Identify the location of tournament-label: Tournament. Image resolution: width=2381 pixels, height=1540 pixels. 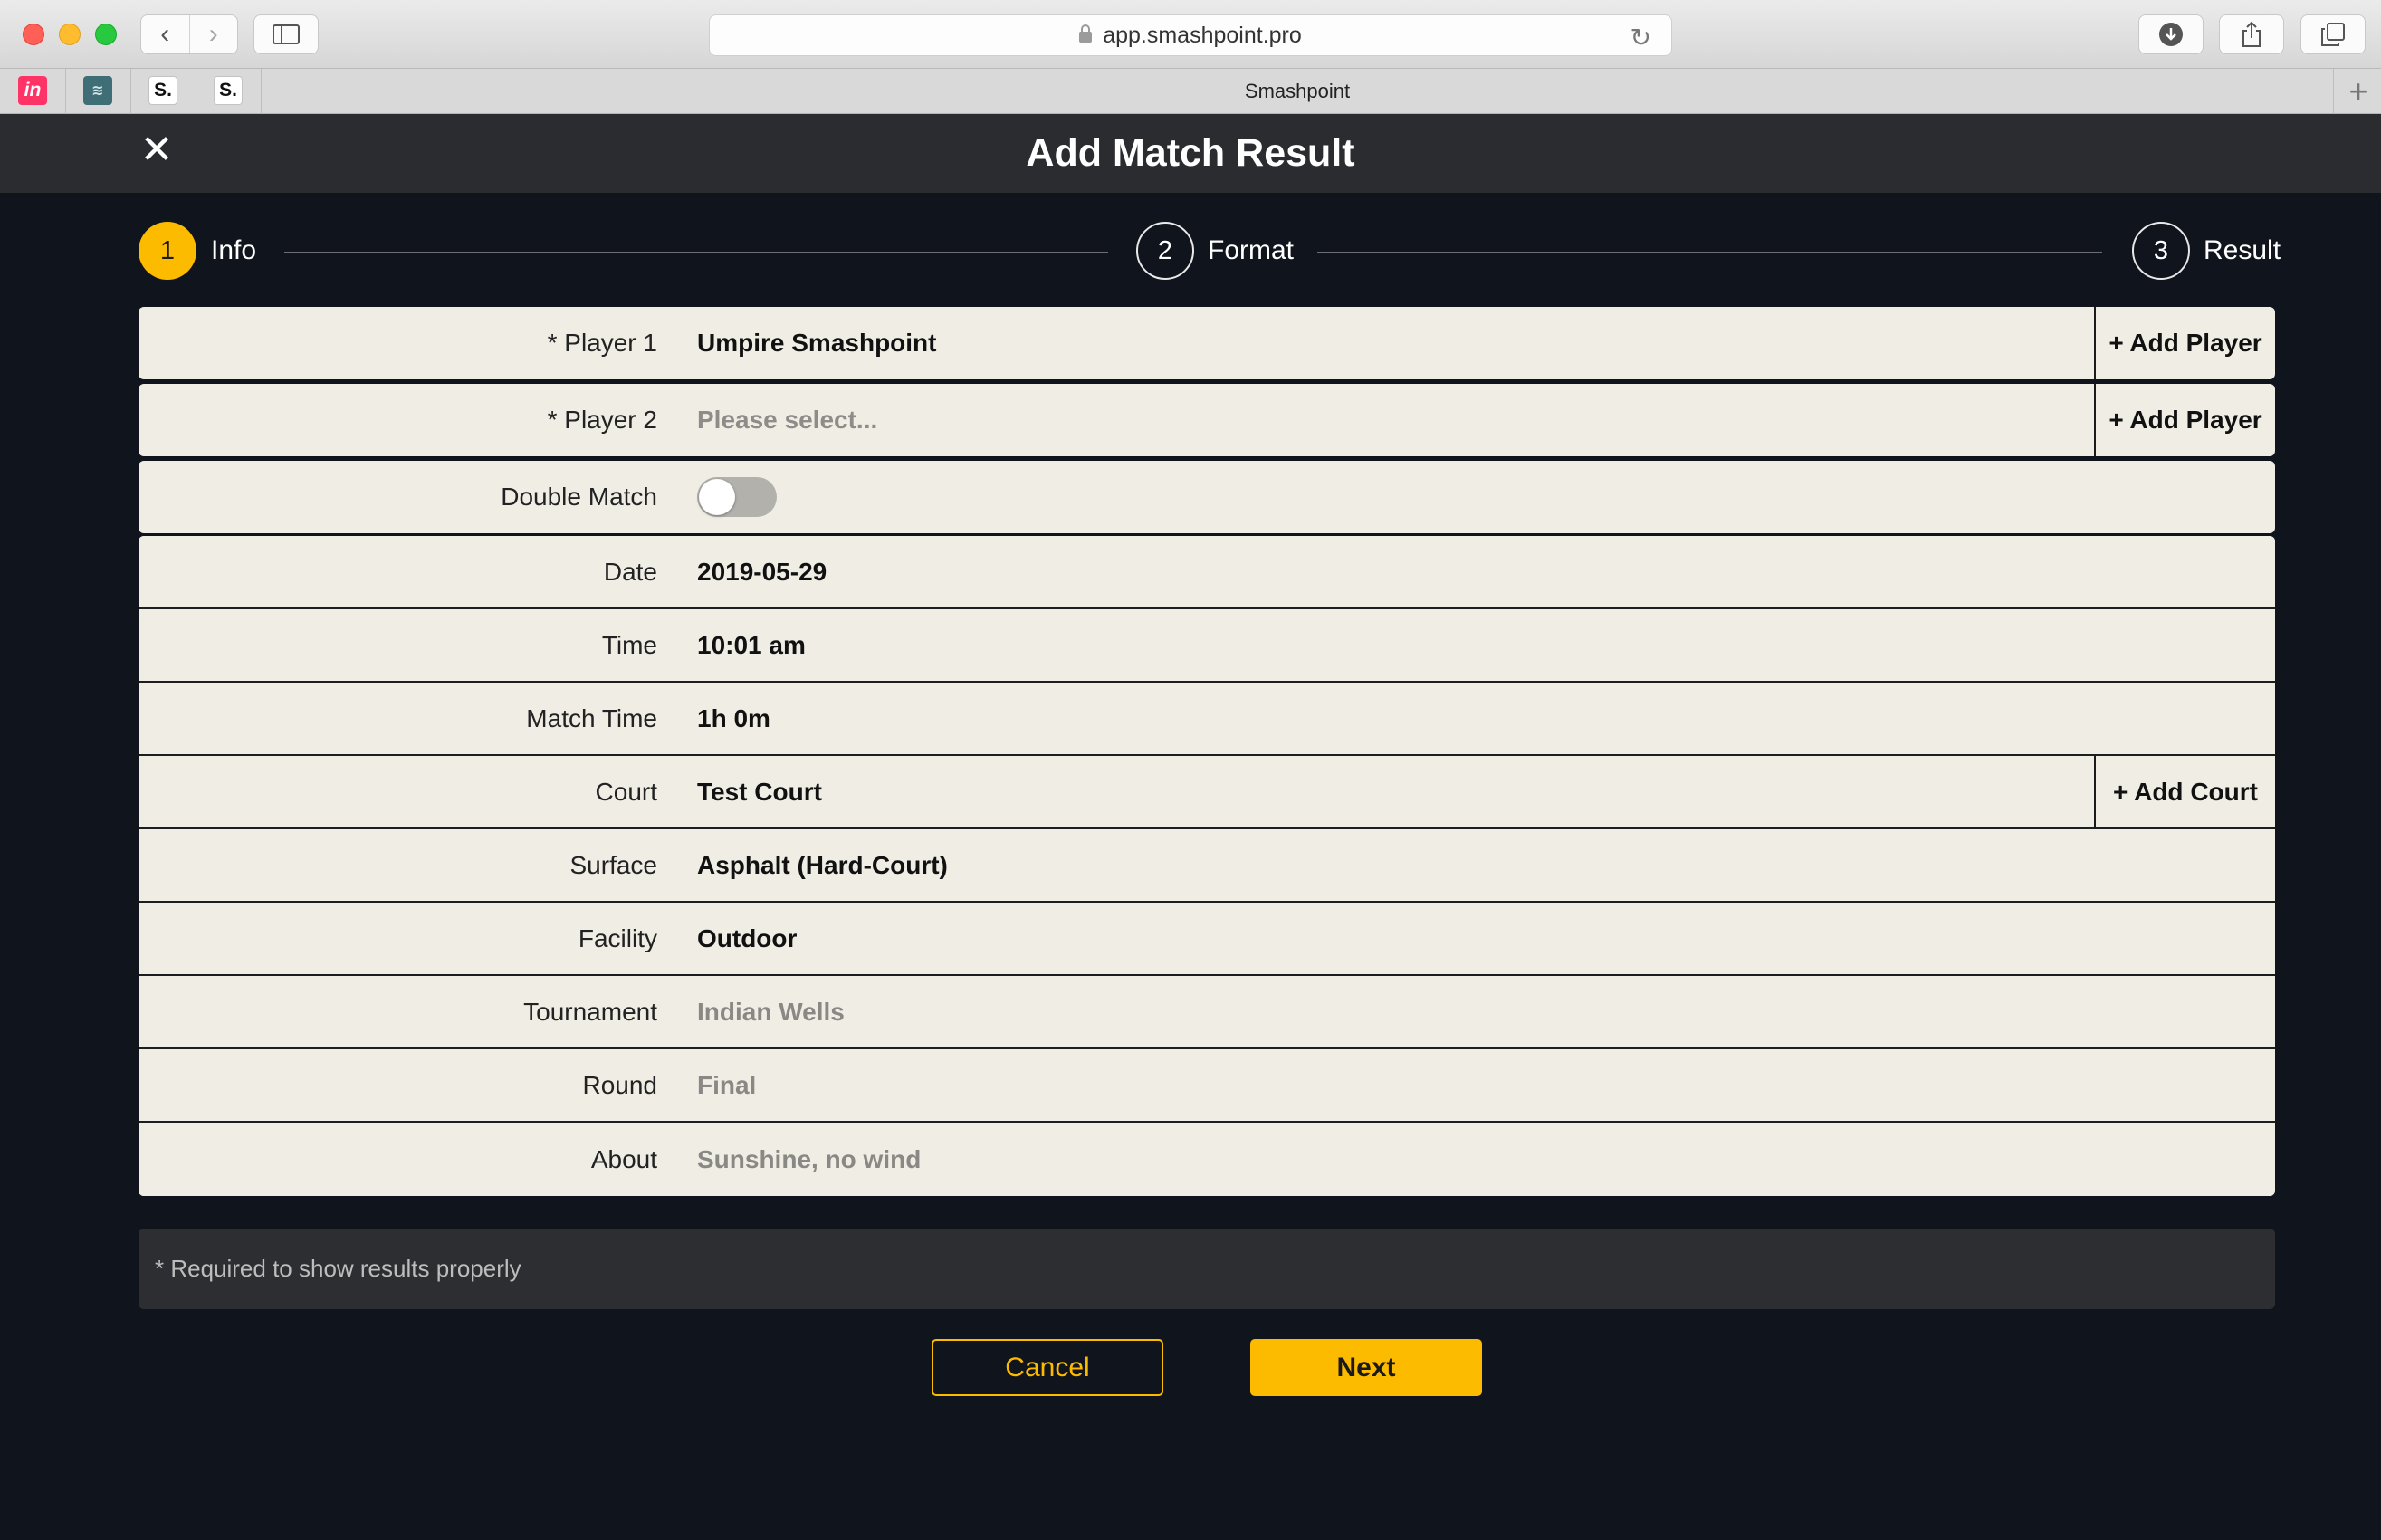
(590, 1011).